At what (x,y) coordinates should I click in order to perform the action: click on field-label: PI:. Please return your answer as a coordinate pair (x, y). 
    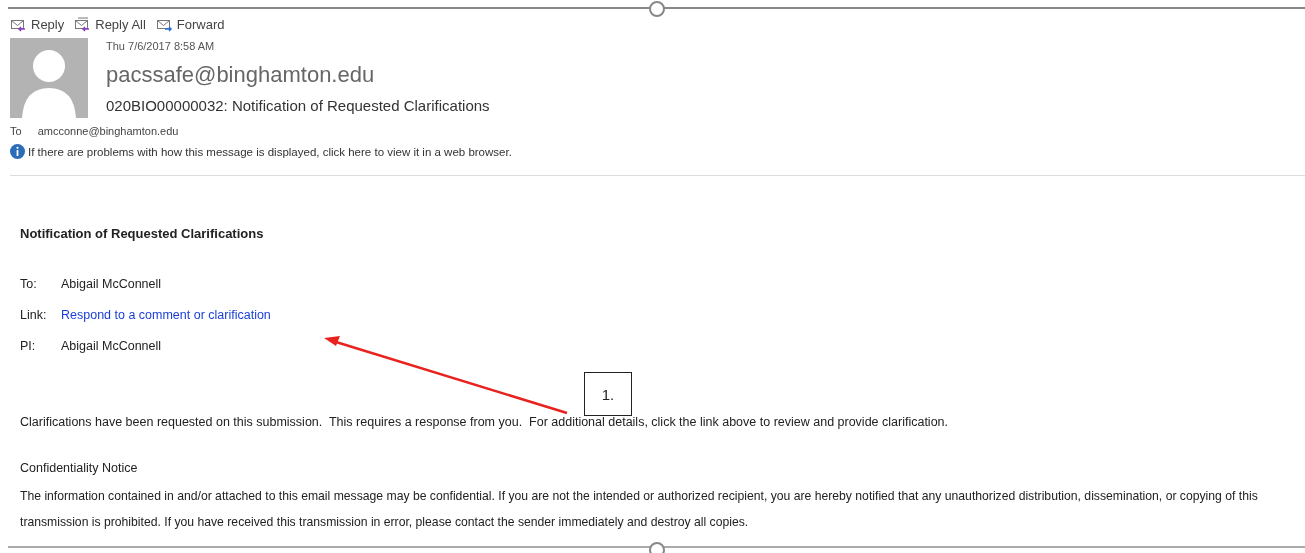
    Looking at the image, I should click on (28, 346).